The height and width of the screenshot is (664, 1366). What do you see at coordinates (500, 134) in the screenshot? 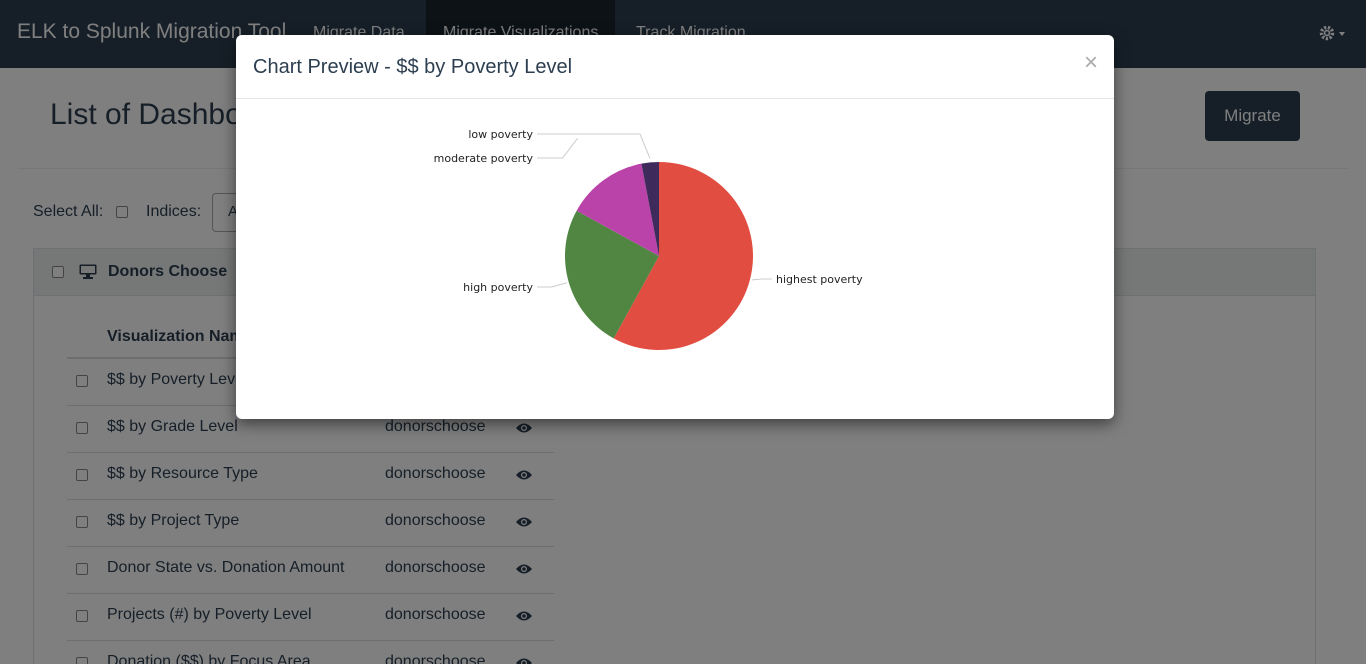
I see `slice-label: low poverty` at bounding box center [500, 134].